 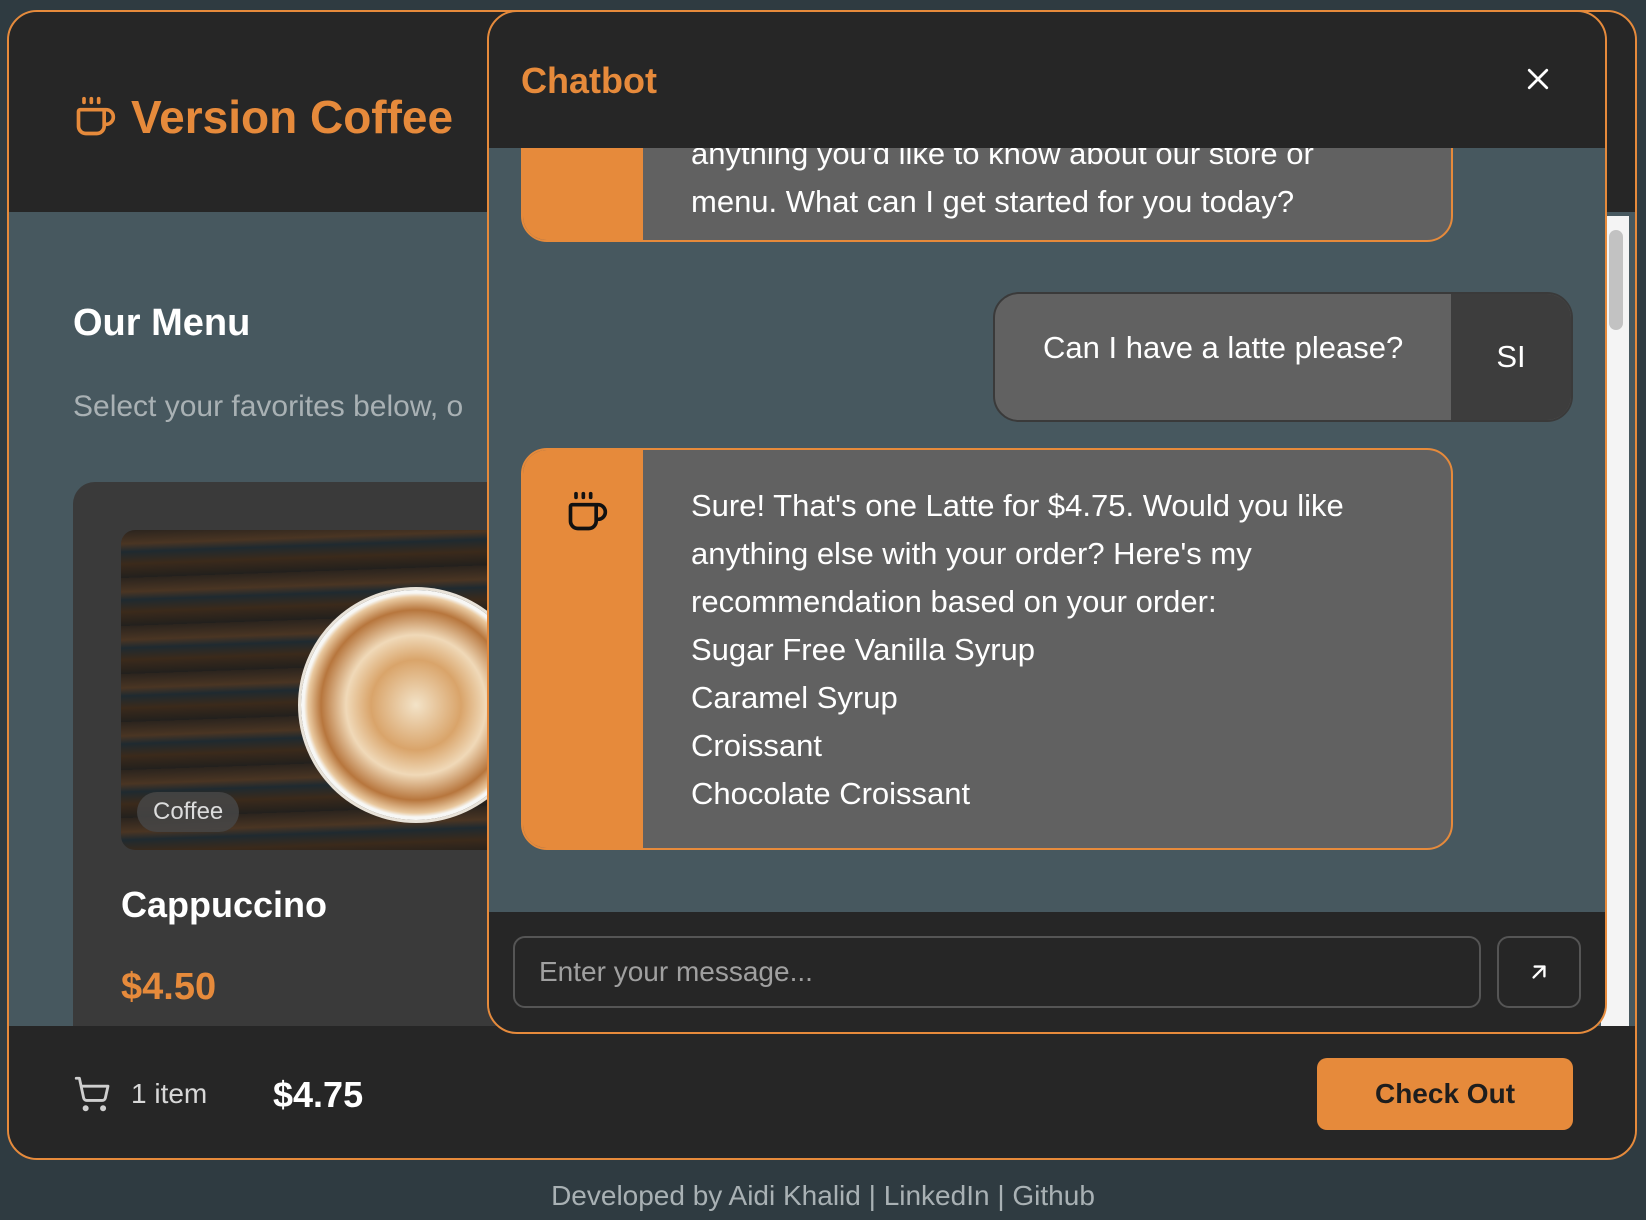 What do you see at coordinates (268, 406) in the screenshot?
I see `menu-subtitle: Select your favorites below, o` at bounding box center [268, 406].